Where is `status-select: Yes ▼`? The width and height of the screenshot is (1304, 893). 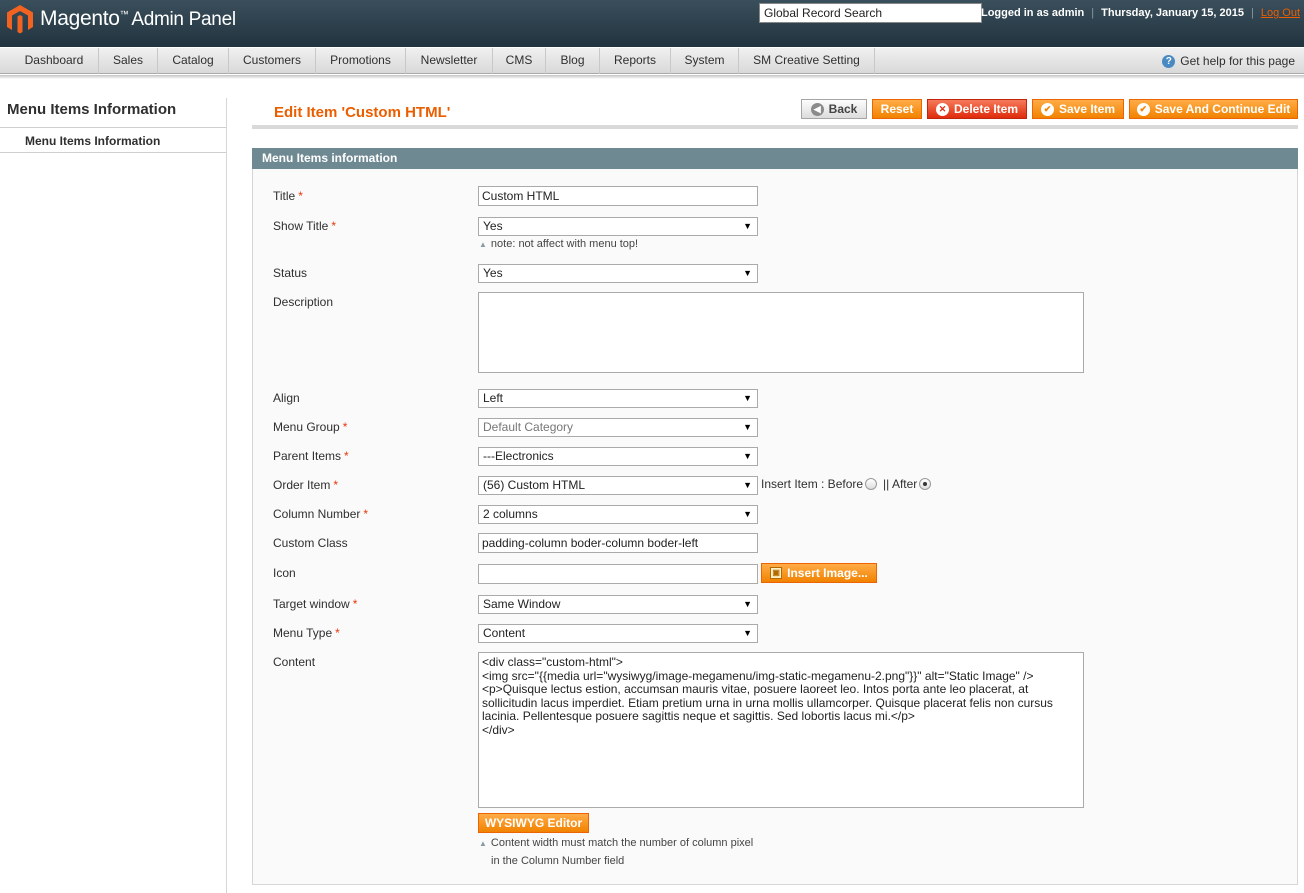
status-select: Yes ▼ is located at coordinates (618, 273).